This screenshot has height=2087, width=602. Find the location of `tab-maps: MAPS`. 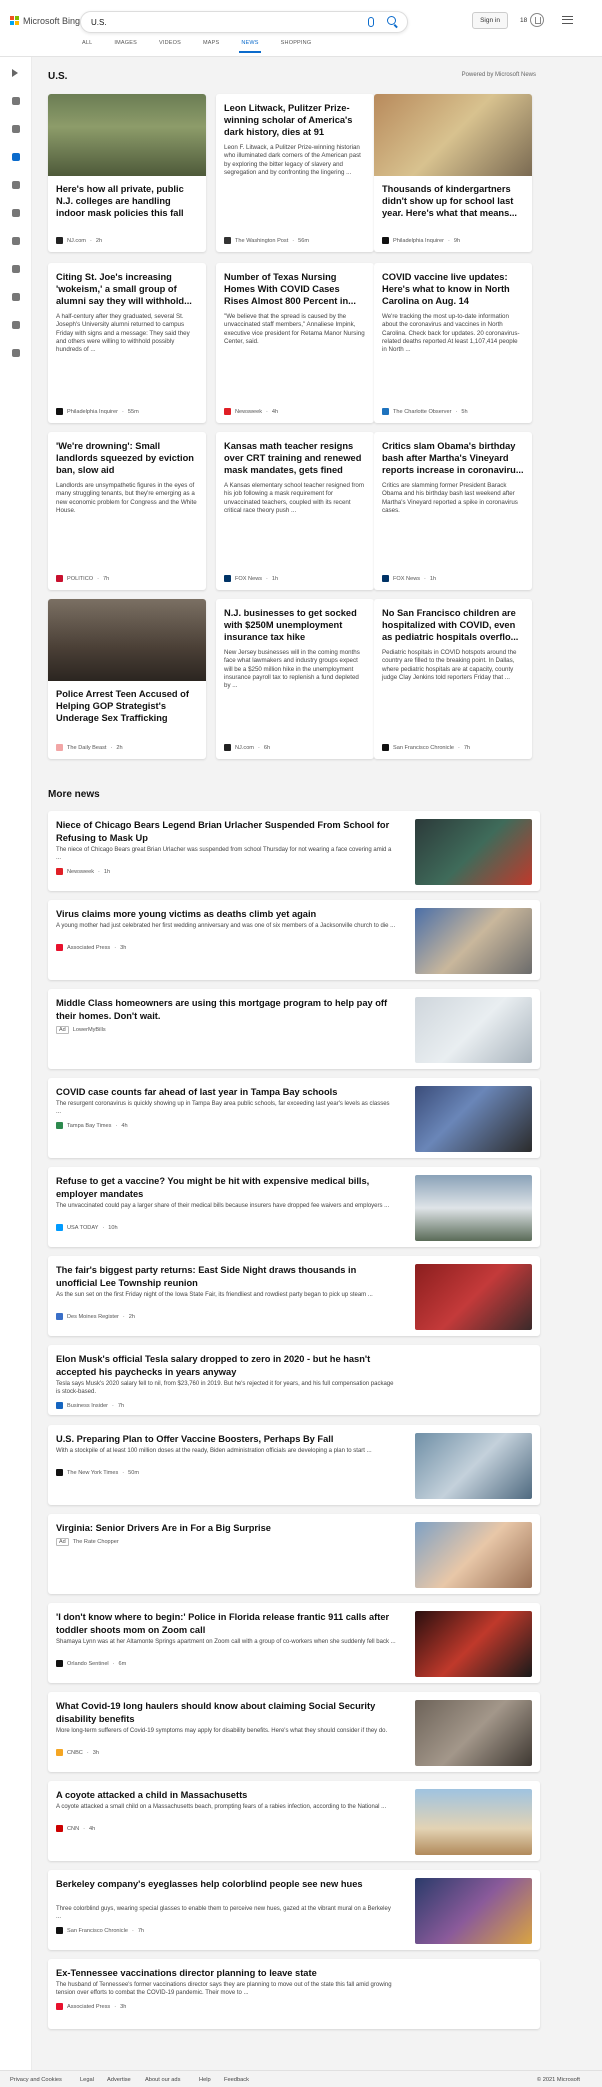

tab-maps: MAPS is located at coordinates (211, 46).